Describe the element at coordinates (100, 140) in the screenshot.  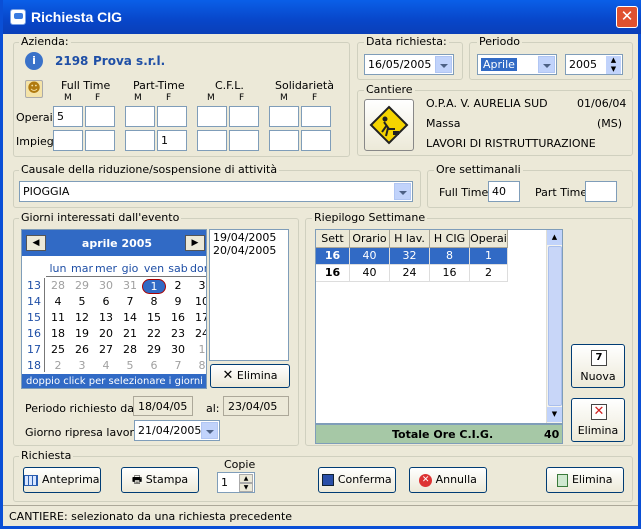
I see `impieg-fulltime-f` at that location.